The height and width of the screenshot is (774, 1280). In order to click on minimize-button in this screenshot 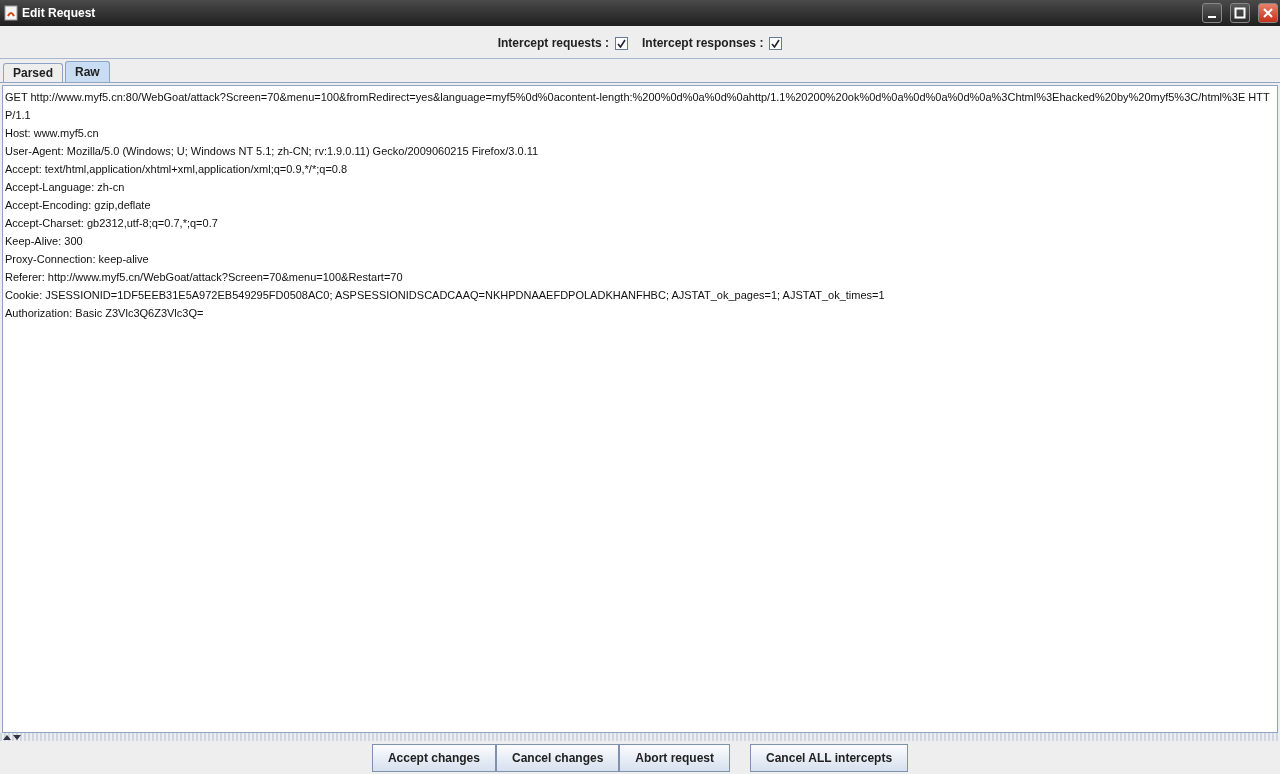, I will do `click(1212, 13)`.